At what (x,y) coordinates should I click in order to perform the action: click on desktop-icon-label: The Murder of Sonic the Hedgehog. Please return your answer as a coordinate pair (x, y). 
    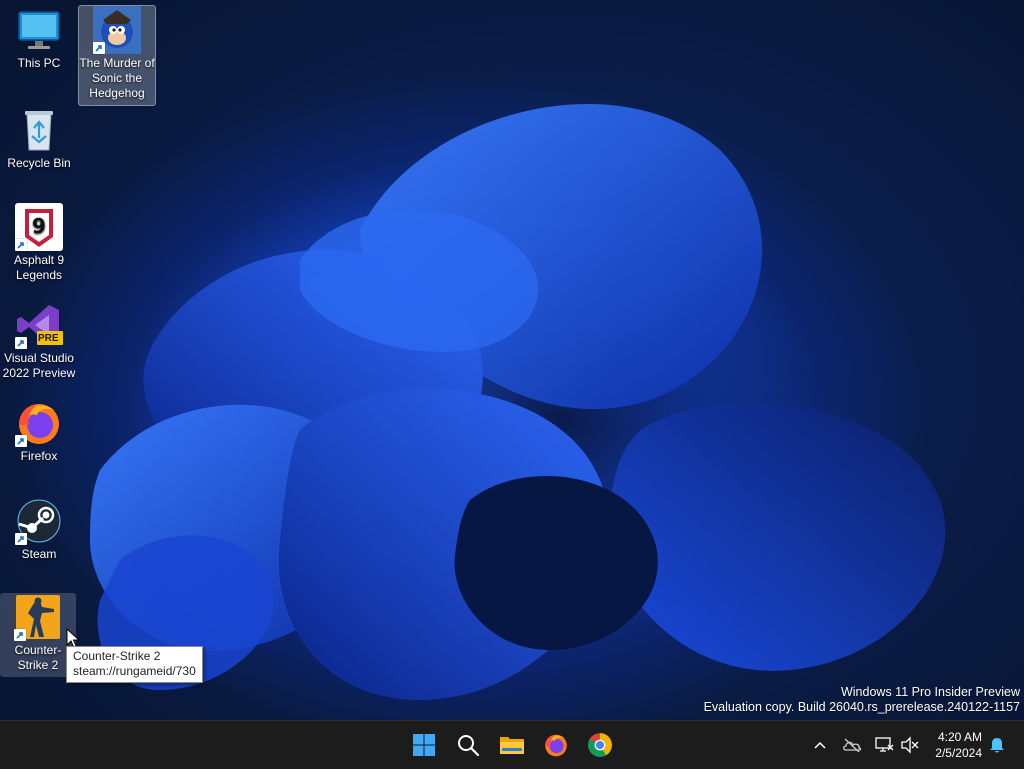
    Looking at the image, I should click on (117, 78).